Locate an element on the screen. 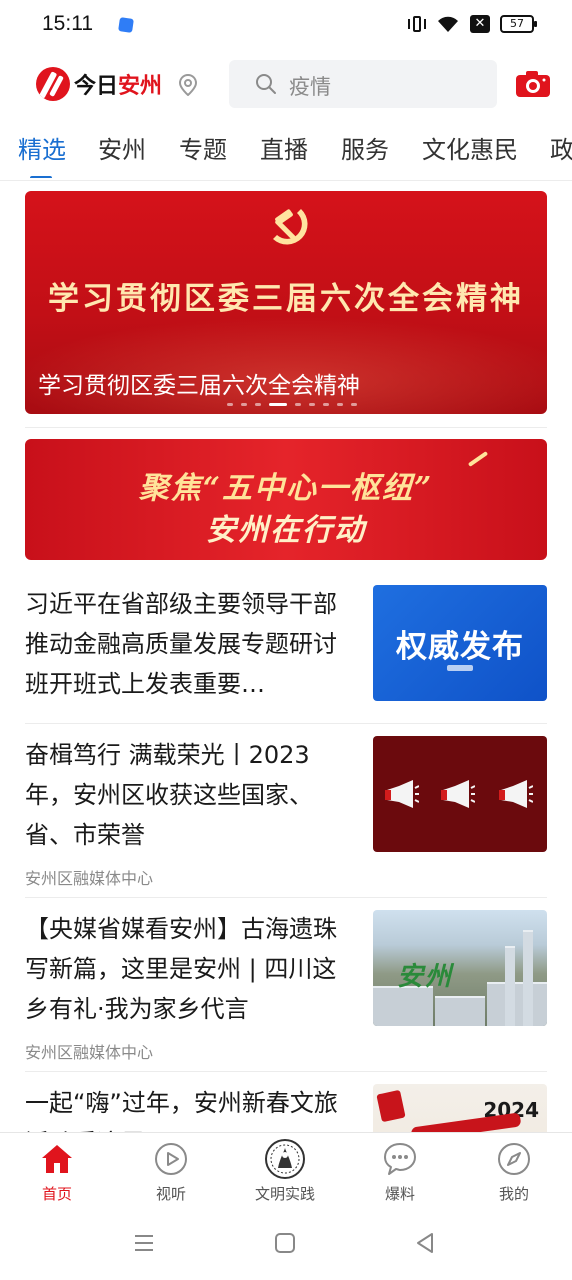 This screenshot has width=572, height=1280. tab-selected: 精选 is located at coordinates (42, 147).